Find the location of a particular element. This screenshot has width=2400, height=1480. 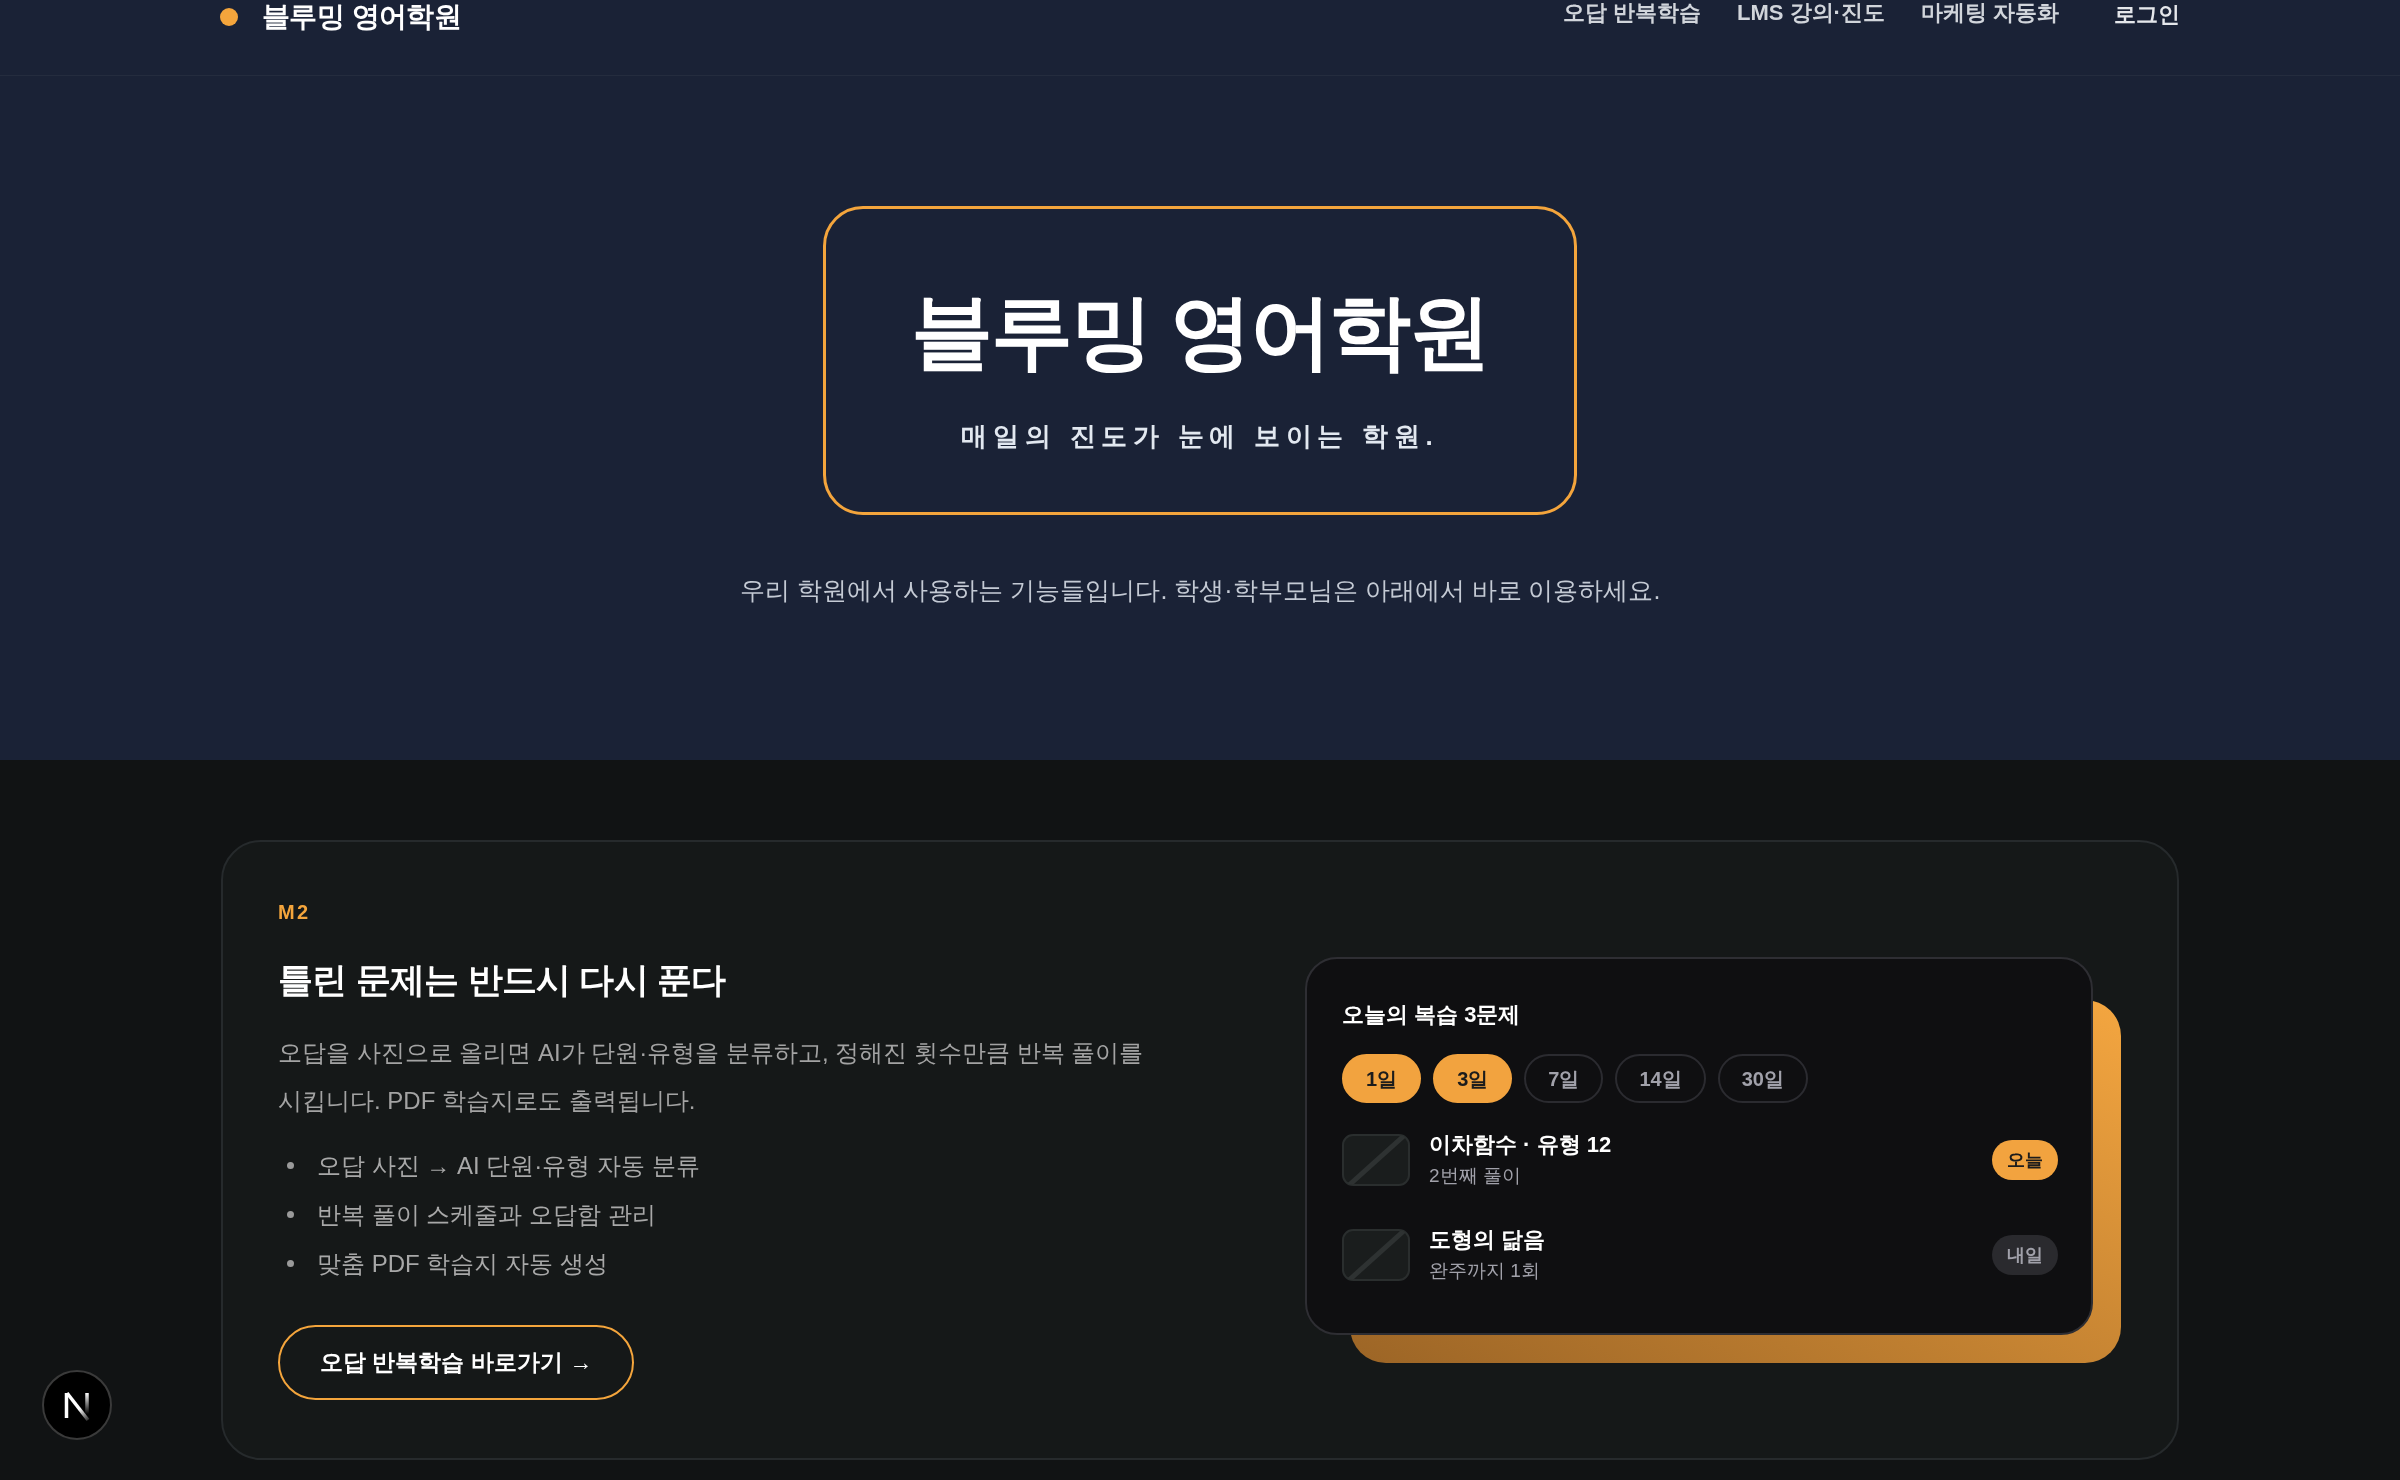

hero-description: 우리 학원에서 사용하는 기능들입니다. 학생·학부모님은 아래에서 바로 이용하세요. is located at coordinates (1200, 590).